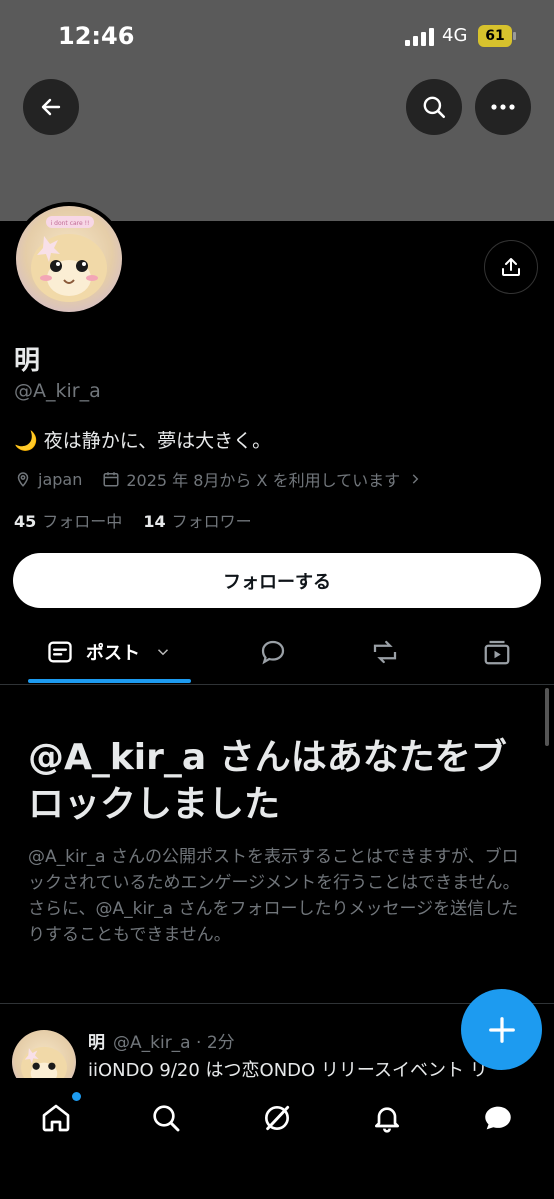 This screenshot has height=1199, width=554. I want to click on profile-avatar: i dont care !!, so click(69, 259).